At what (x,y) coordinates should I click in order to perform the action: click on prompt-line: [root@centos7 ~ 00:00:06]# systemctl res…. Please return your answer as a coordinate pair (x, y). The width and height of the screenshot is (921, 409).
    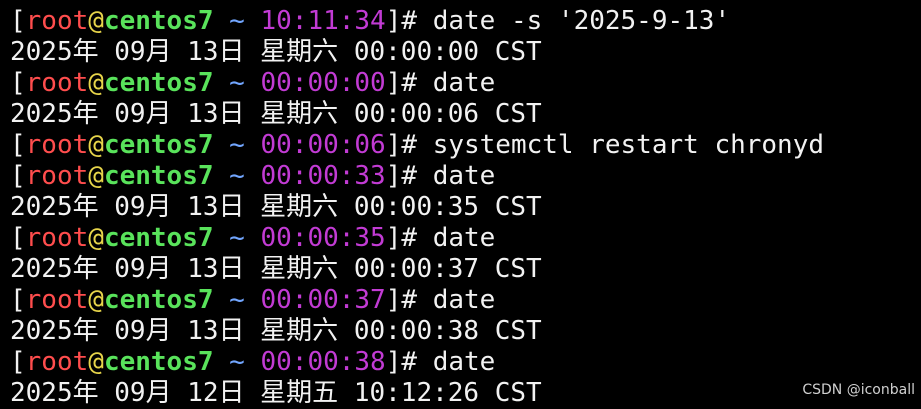
    Looking at the image, I should click on (417, 145).